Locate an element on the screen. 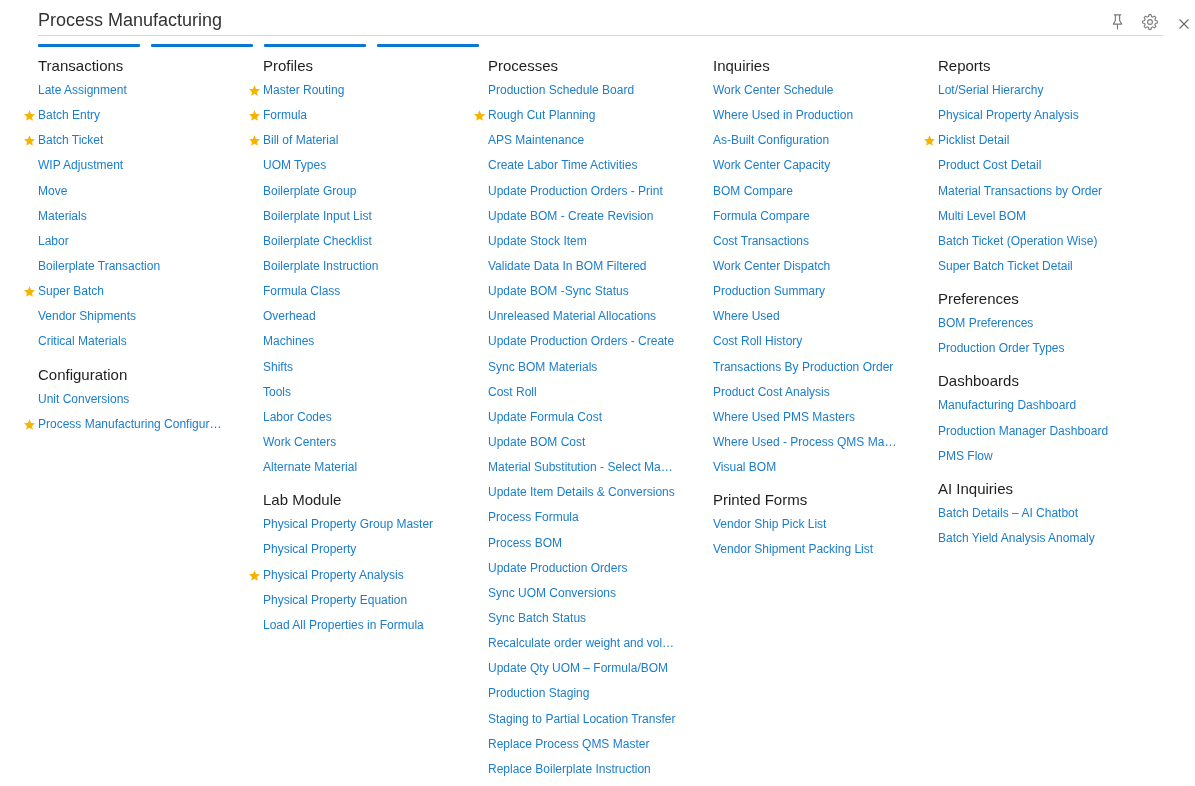 The width and height of the screenshot is (1195, 786). menu-link: Formula Class is located at coordinates (302, 292).